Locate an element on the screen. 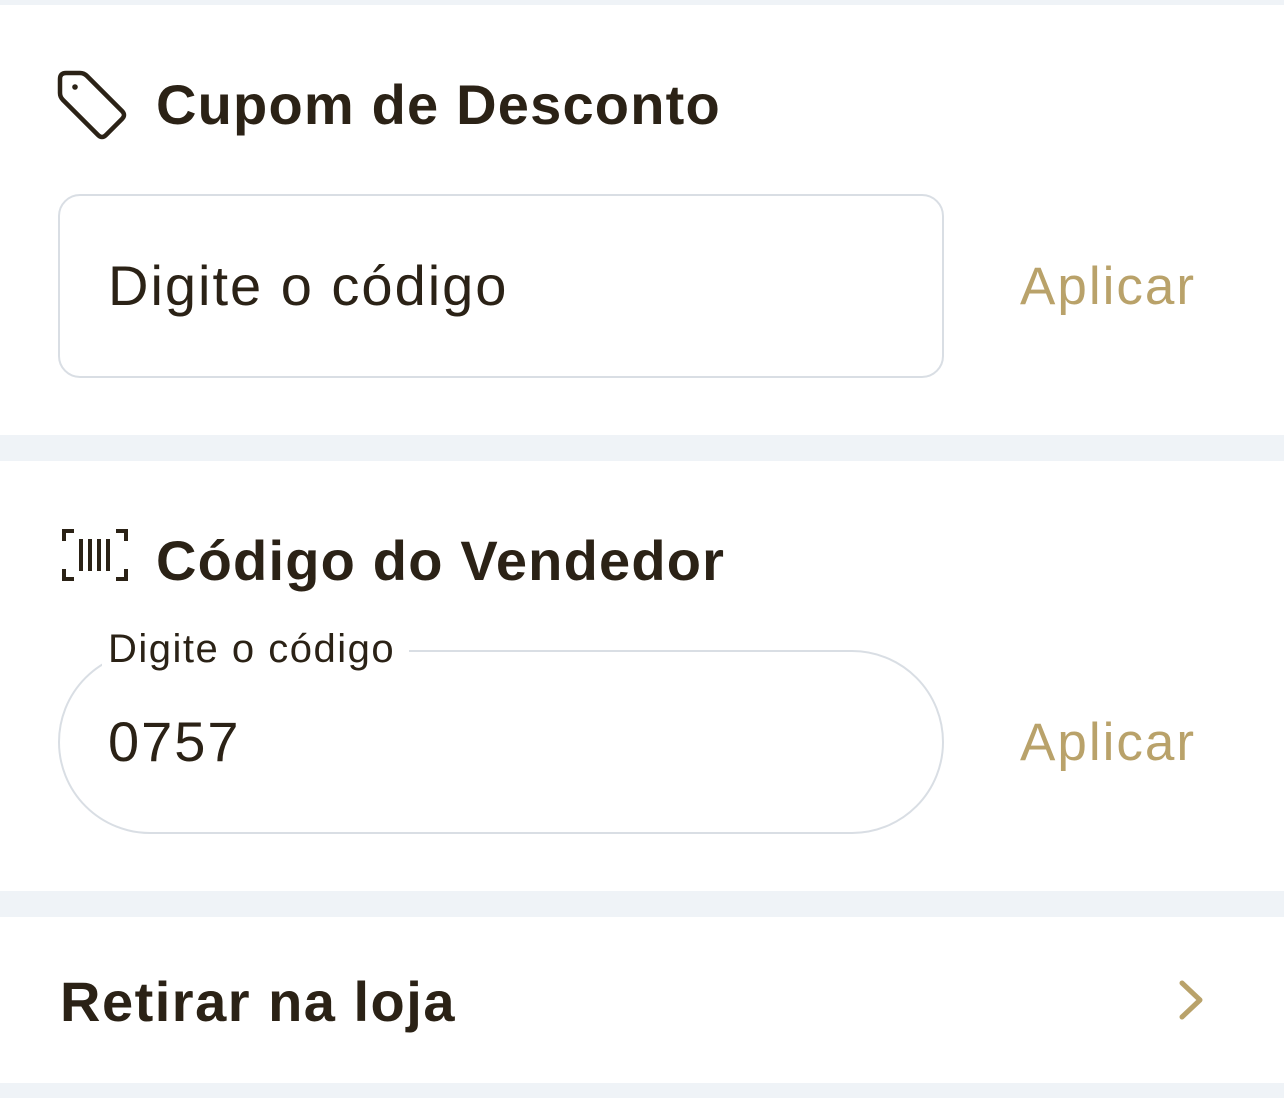  seller-section-title: Código do Vendedor is located at coordinates (441, 560).